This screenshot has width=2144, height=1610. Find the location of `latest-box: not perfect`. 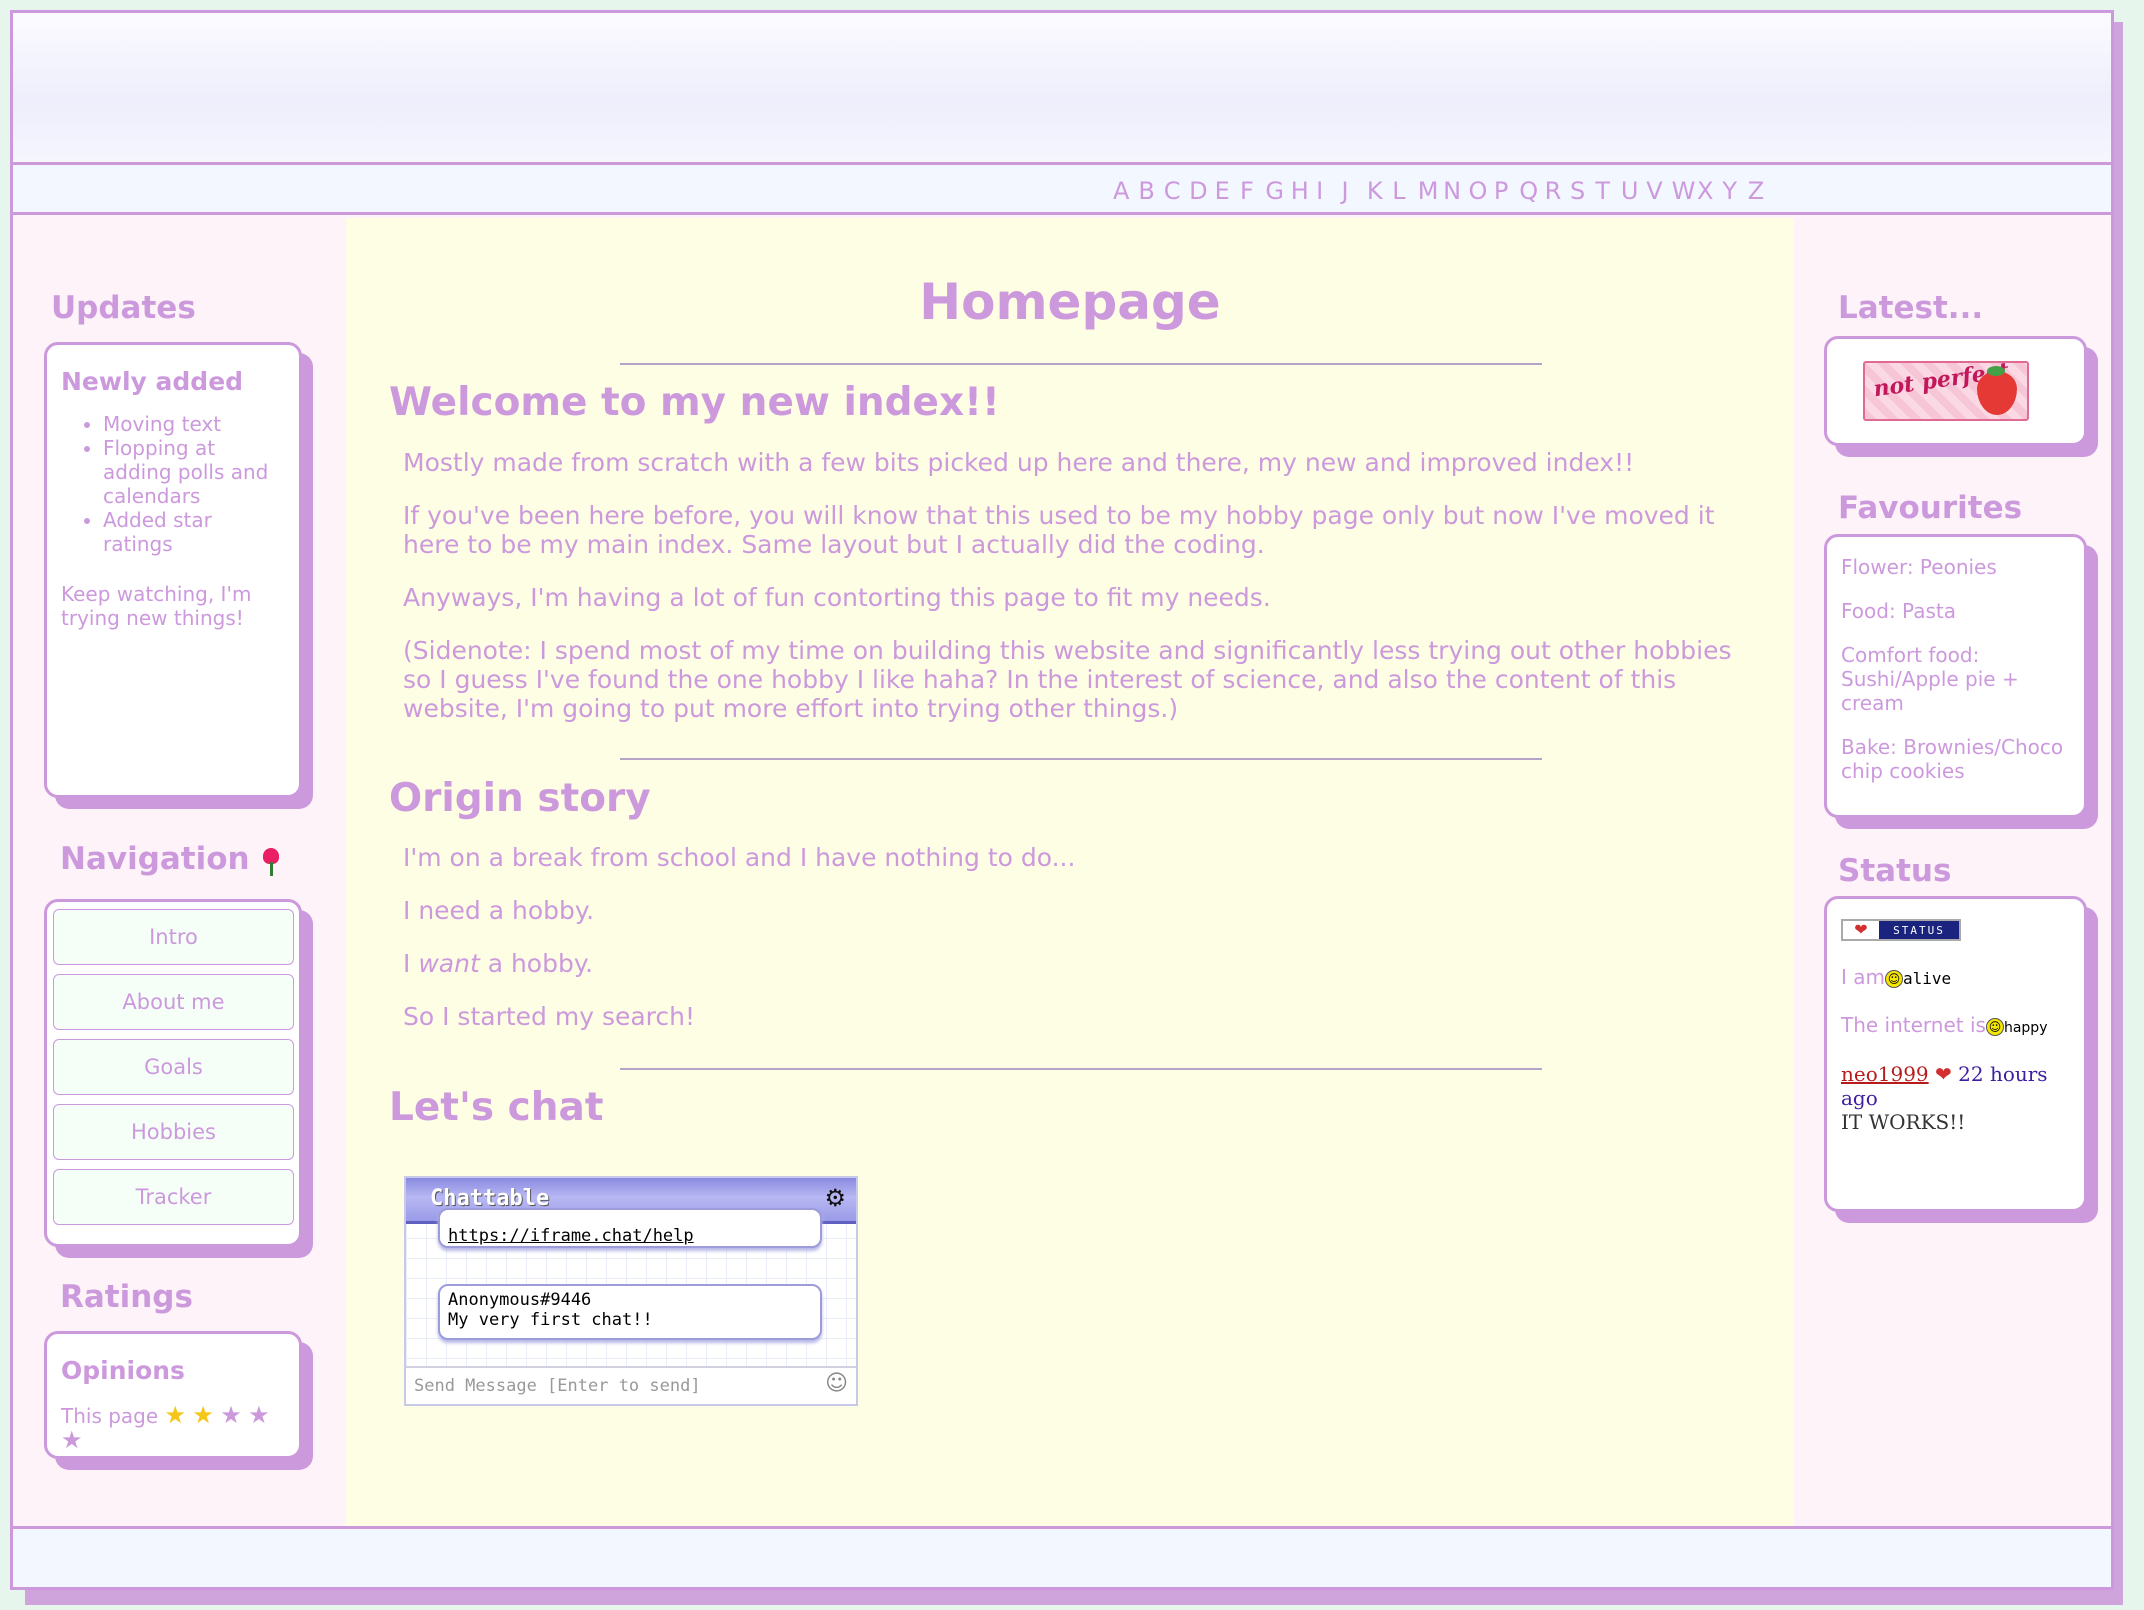

latest-box: not perfect is located at coordinates (1955, 391).